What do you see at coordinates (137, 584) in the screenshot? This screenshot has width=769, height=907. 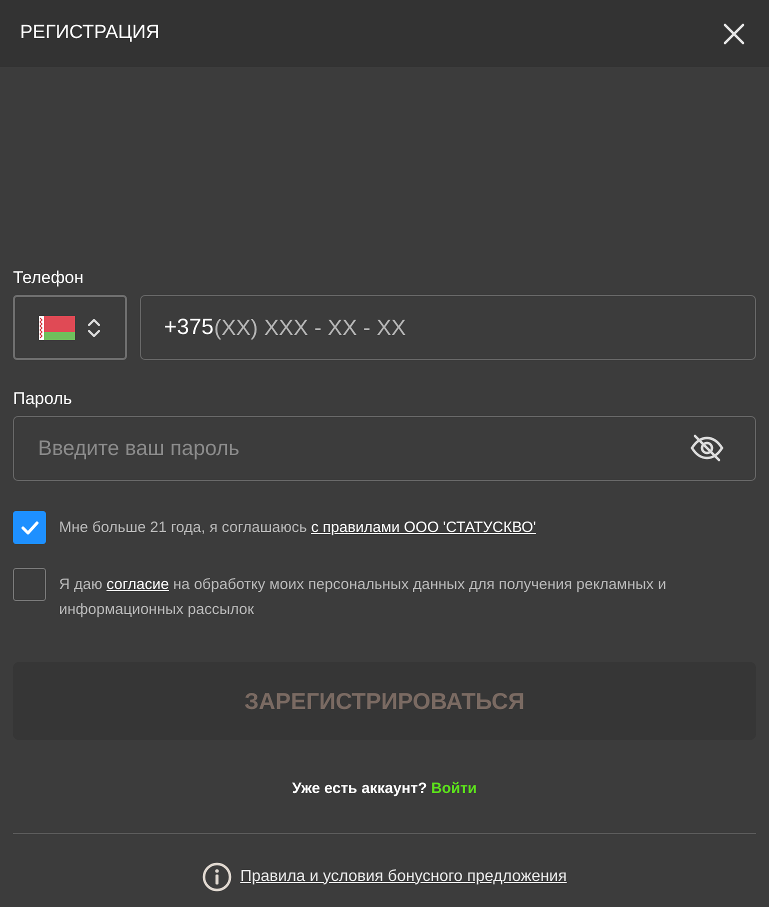 I see `consent-link: согласие` at bounding box center [137, 584].